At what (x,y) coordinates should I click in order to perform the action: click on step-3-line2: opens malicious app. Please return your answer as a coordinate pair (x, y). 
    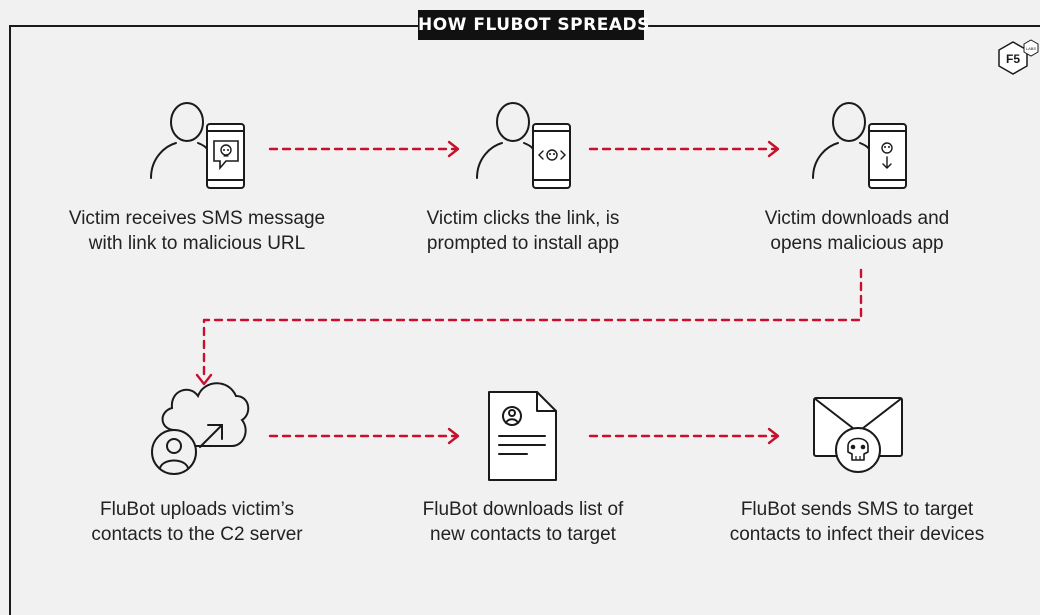
    Looking at the image, I should click on (857, 243).